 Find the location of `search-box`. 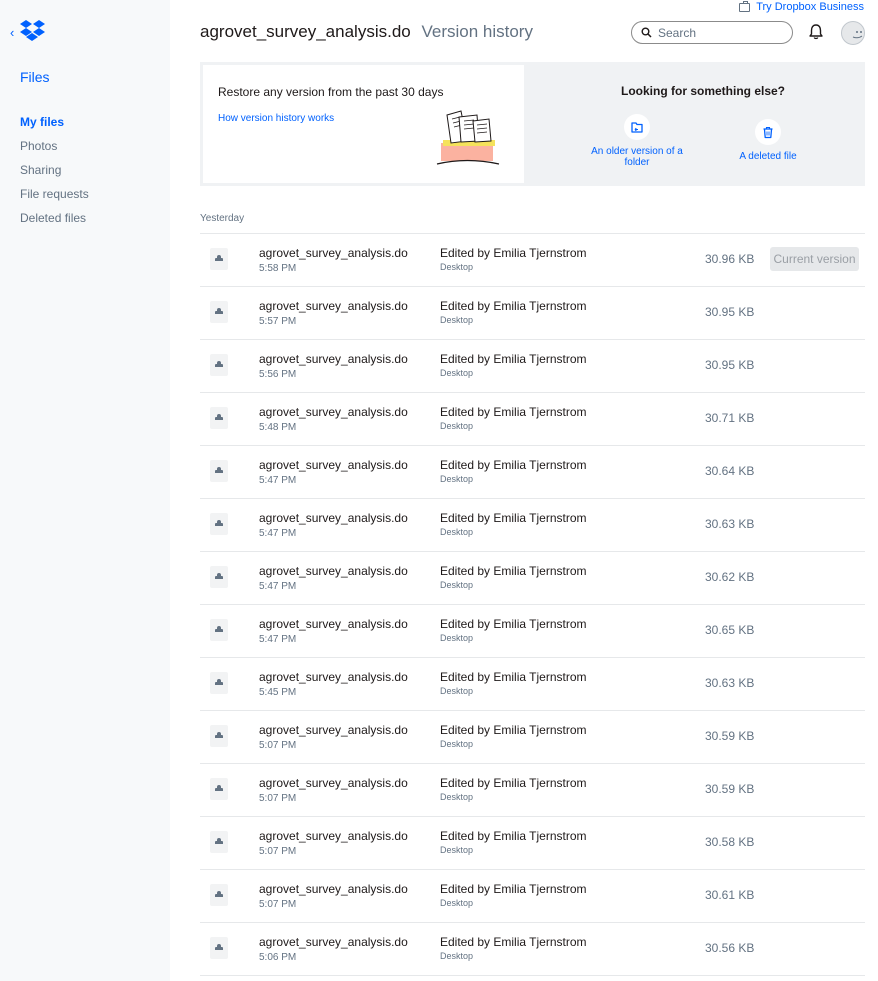

search-box is located at coordinates (712, 32).